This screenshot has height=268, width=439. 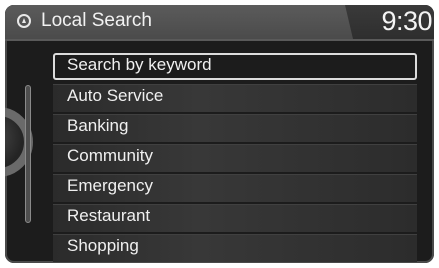 What do you see at coordinates (109, 215) in the screenshot?
I see `menu-item-label: Restaurant` at bounding box center [109, 215].